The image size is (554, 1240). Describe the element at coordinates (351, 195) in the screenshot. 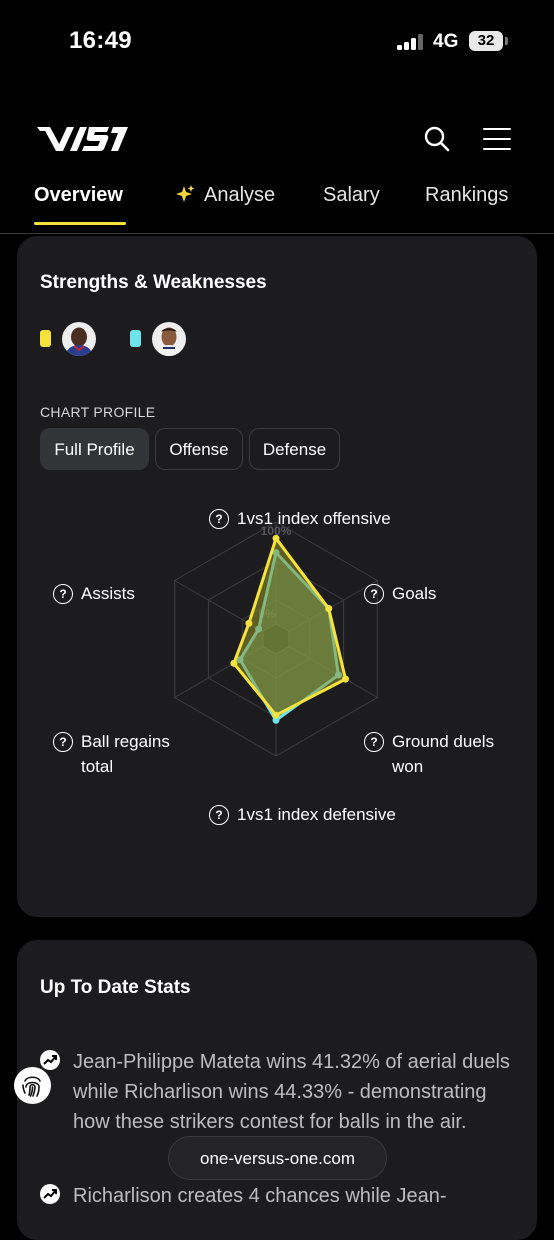

I see `tab-salary: Salary` at that location.